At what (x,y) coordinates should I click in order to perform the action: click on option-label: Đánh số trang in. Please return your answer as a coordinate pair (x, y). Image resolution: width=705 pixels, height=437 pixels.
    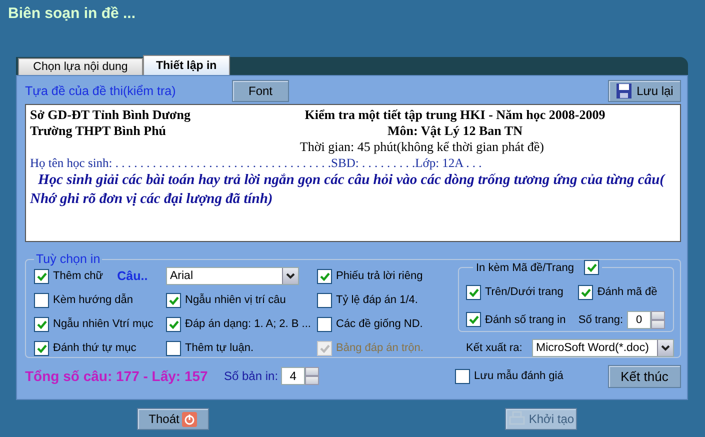
    Looking at the image, I should click on (525, 320).